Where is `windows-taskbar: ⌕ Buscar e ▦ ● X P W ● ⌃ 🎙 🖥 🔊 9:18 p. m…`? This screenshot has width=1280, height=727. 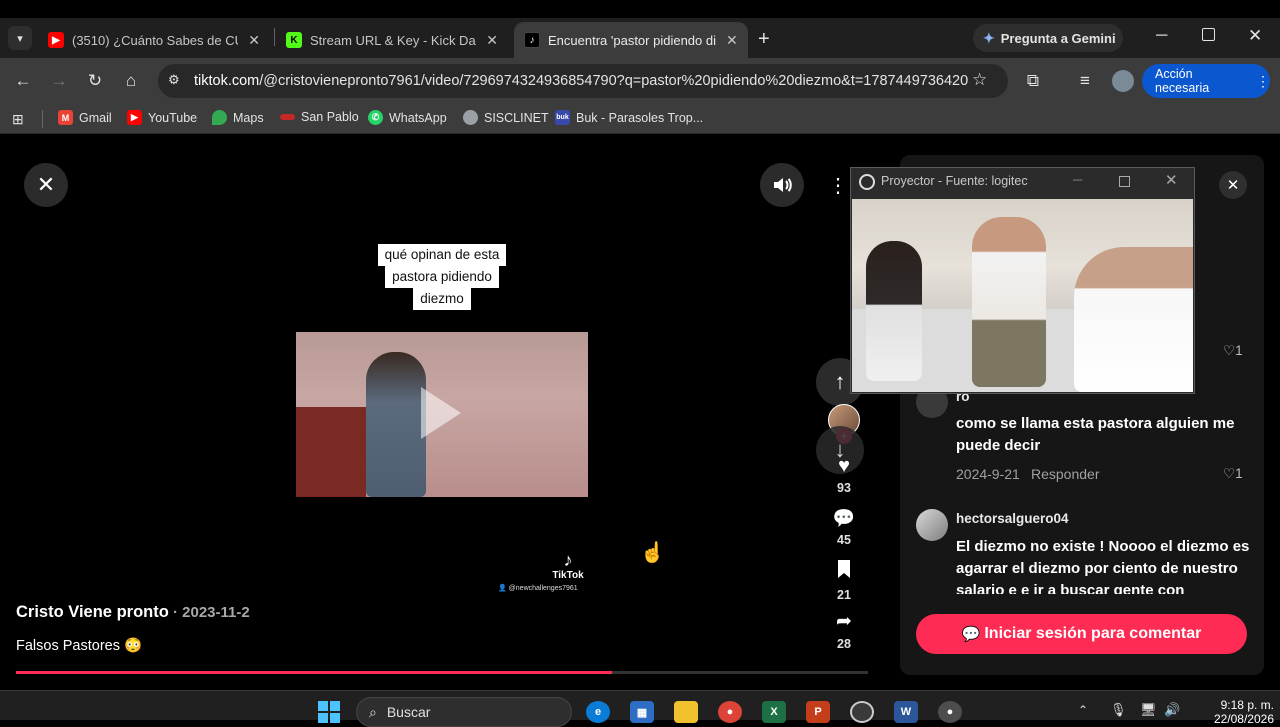 windows-taskbar: ⌕ Buscar e ▦ ● X P W ● ⌃ 🎙 🖥 🔊 9:18 p. m… is located at coordinates (640, 708).